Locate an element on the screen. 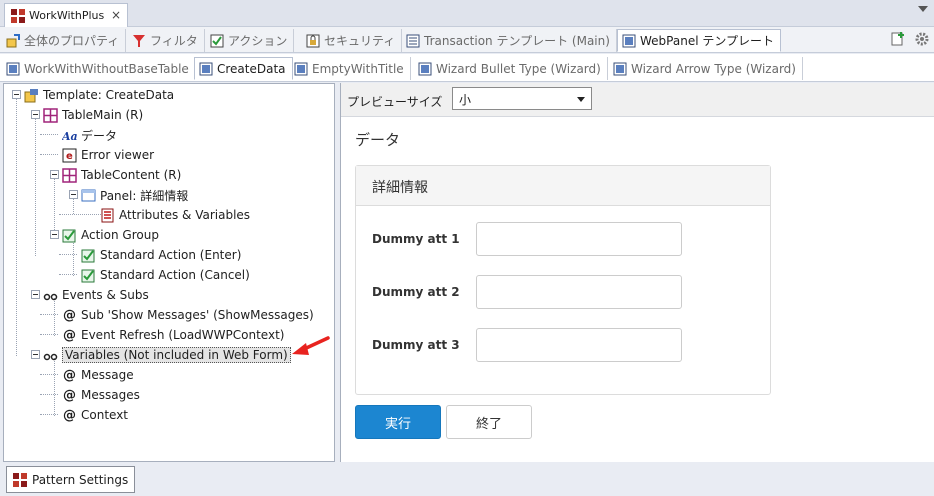 This screenshot has height=496, width=934. close-button: 終了 is located at coordinates (489, 422).